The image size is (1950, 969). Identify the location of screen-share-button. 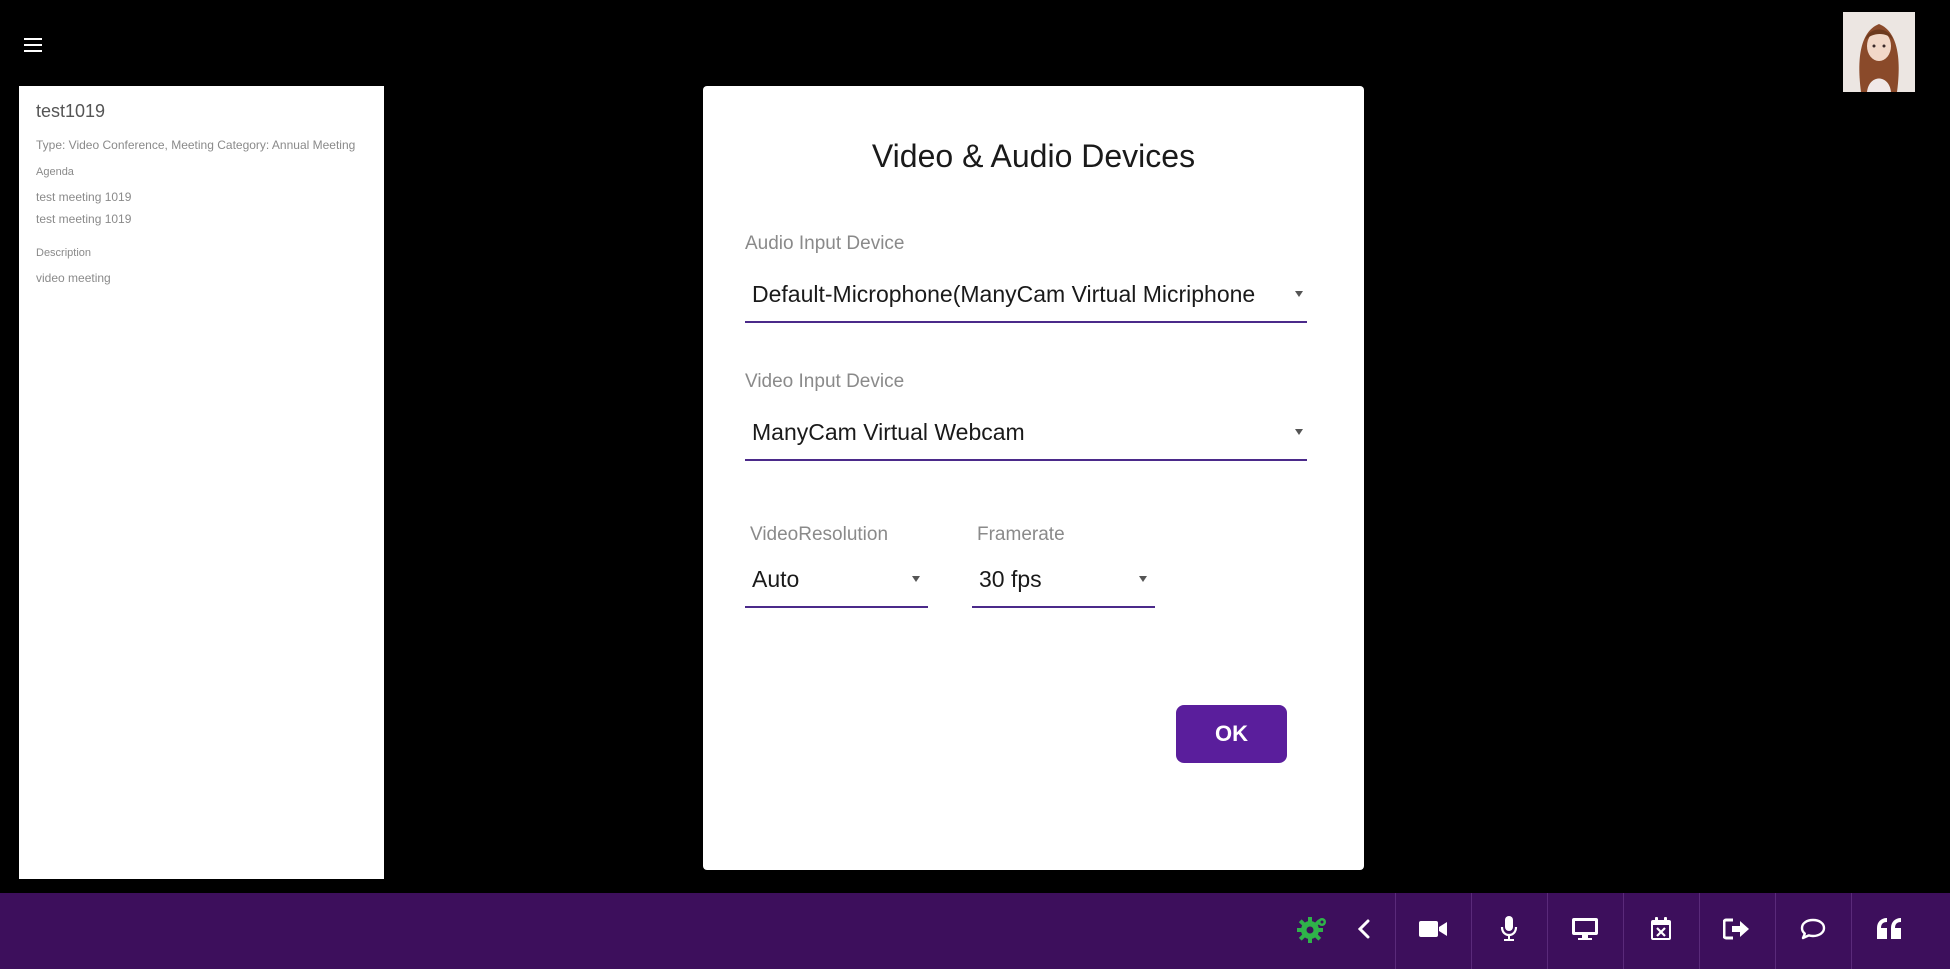
(1585, 931).